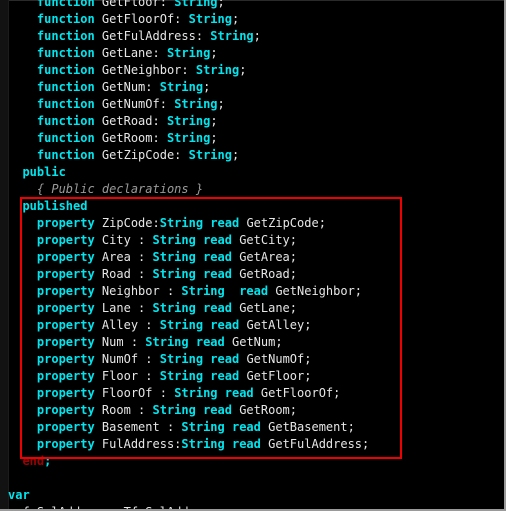 This screenshot has width=506, height=511. Describe the element at coordinates (297, 393) in the screenshot. I see `code-token: GetFloorOf;` at that location.